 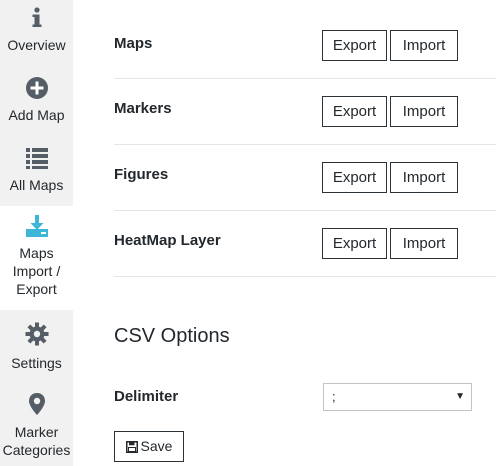 What do you see at coordinates (354, 177) in the screenshot?
I see `figures-export-button: Export` at bounding box center [354, 177].